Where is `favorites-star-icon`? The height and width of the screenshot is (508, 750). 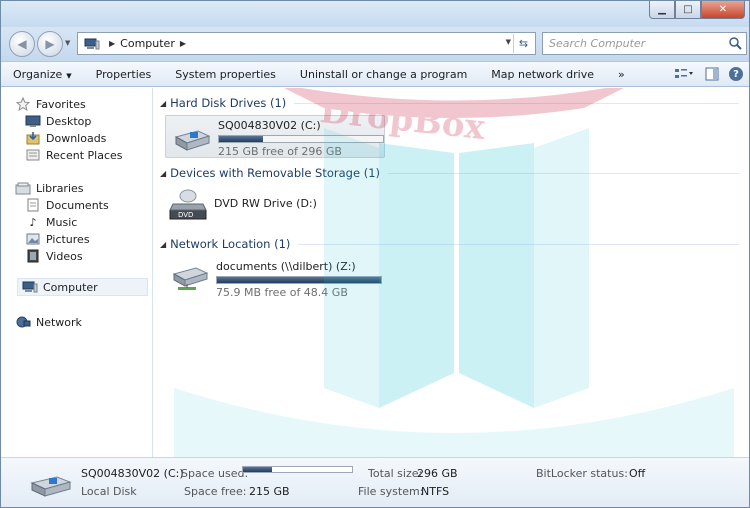
favorites-star-icon is located at coordinates (23, 104).